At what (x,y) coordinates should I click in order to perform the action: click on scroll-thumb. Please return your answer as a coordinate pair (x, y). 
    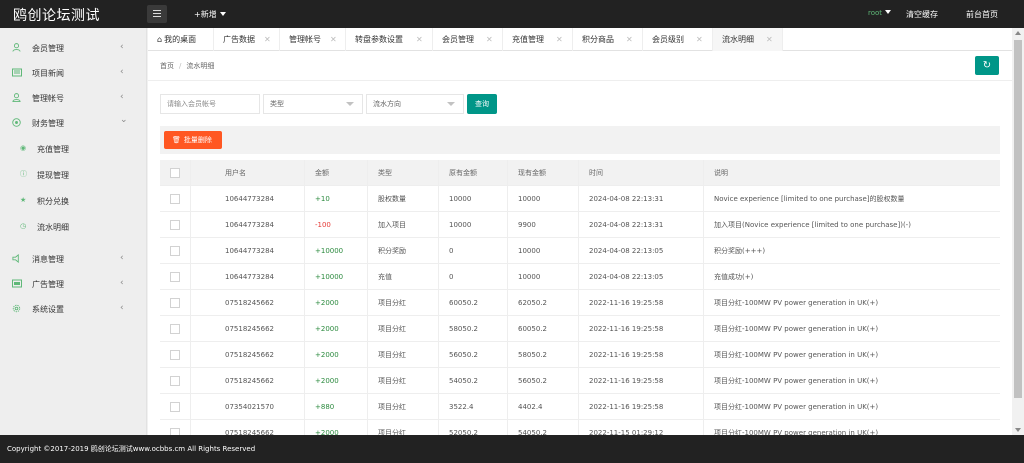
    Looking at the image, I should click on (1018, 219).